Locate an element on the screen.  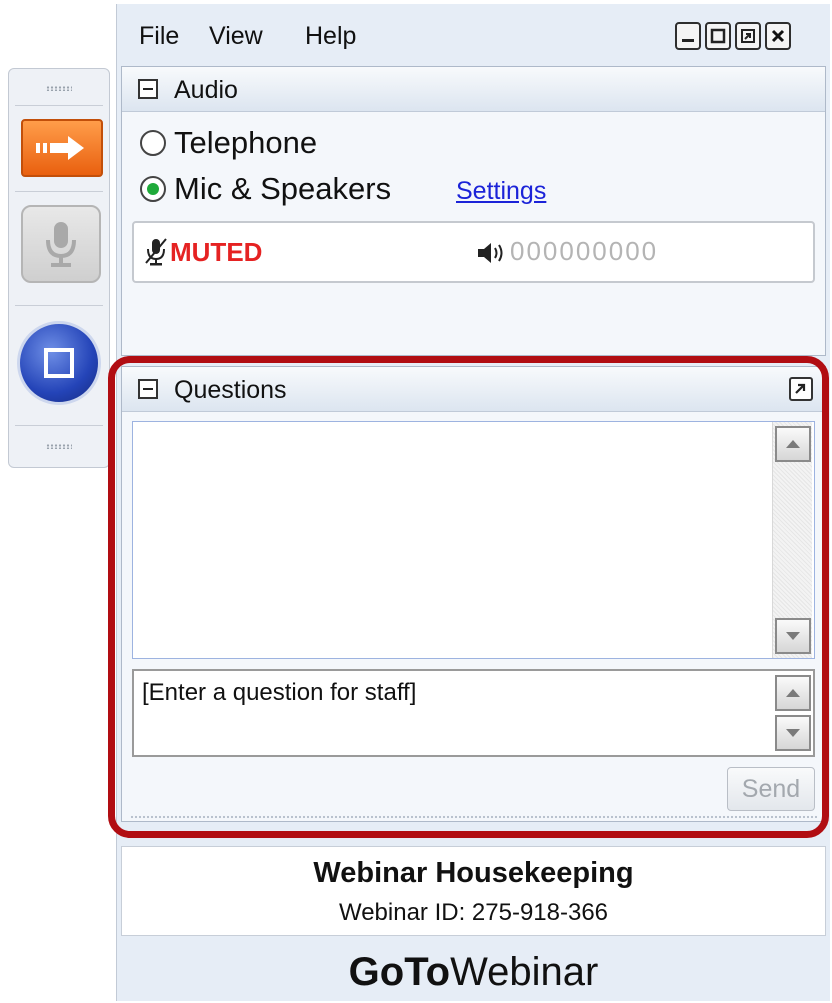
microphone-mute-button is located at coordinates (61, 244).